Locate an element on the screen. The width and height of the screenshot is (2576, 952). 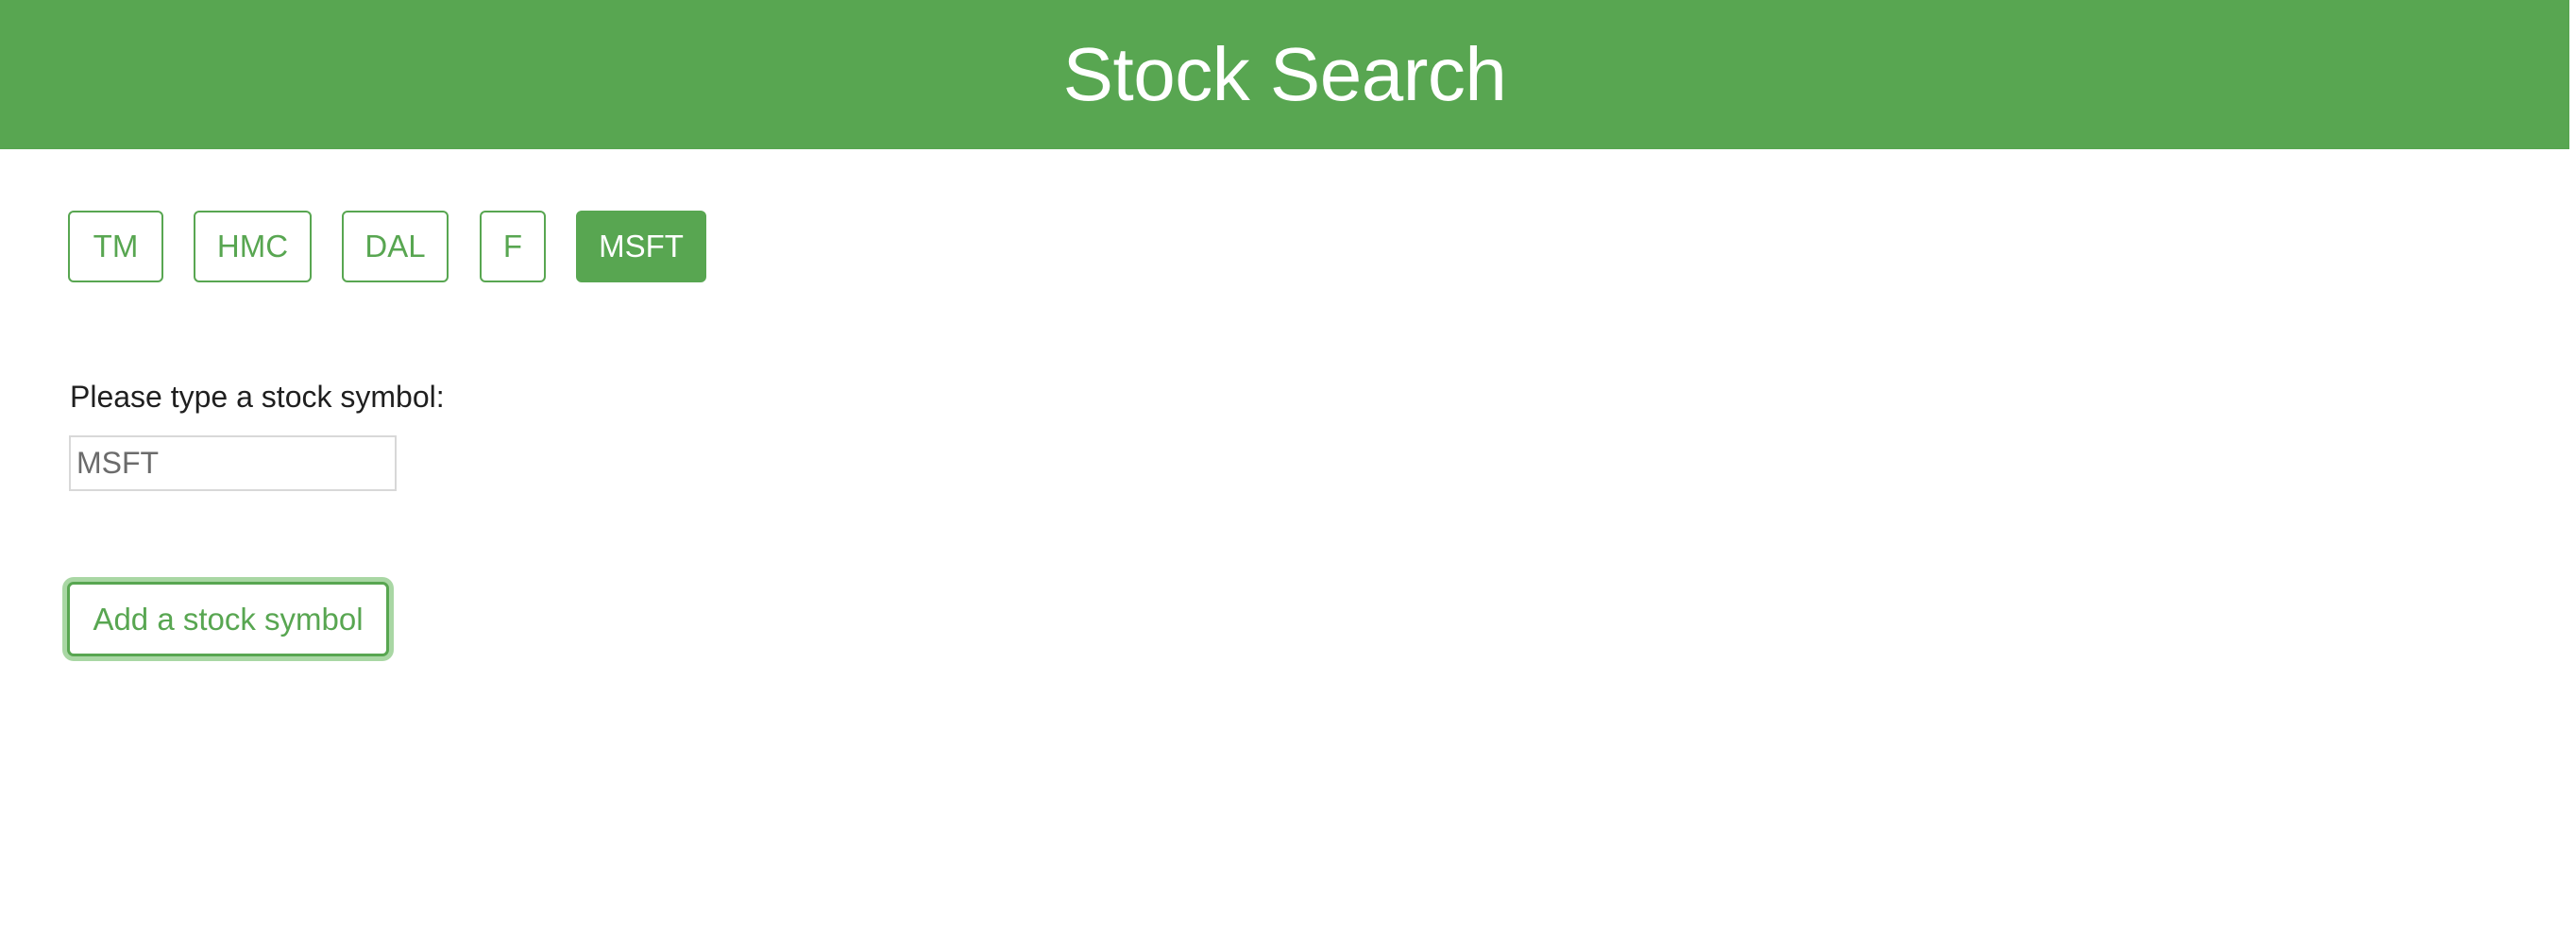
page-title: Stock Search is located at coordinates (1284, 74).